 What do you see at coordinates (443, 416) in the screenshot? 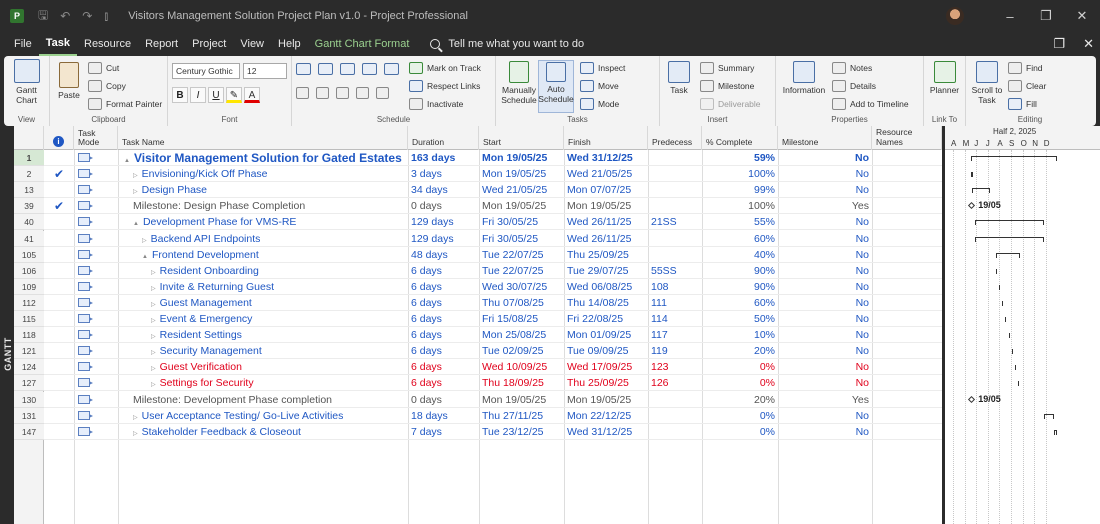
I see `duration-cell: 18 days` at bounding box center [443, 416].